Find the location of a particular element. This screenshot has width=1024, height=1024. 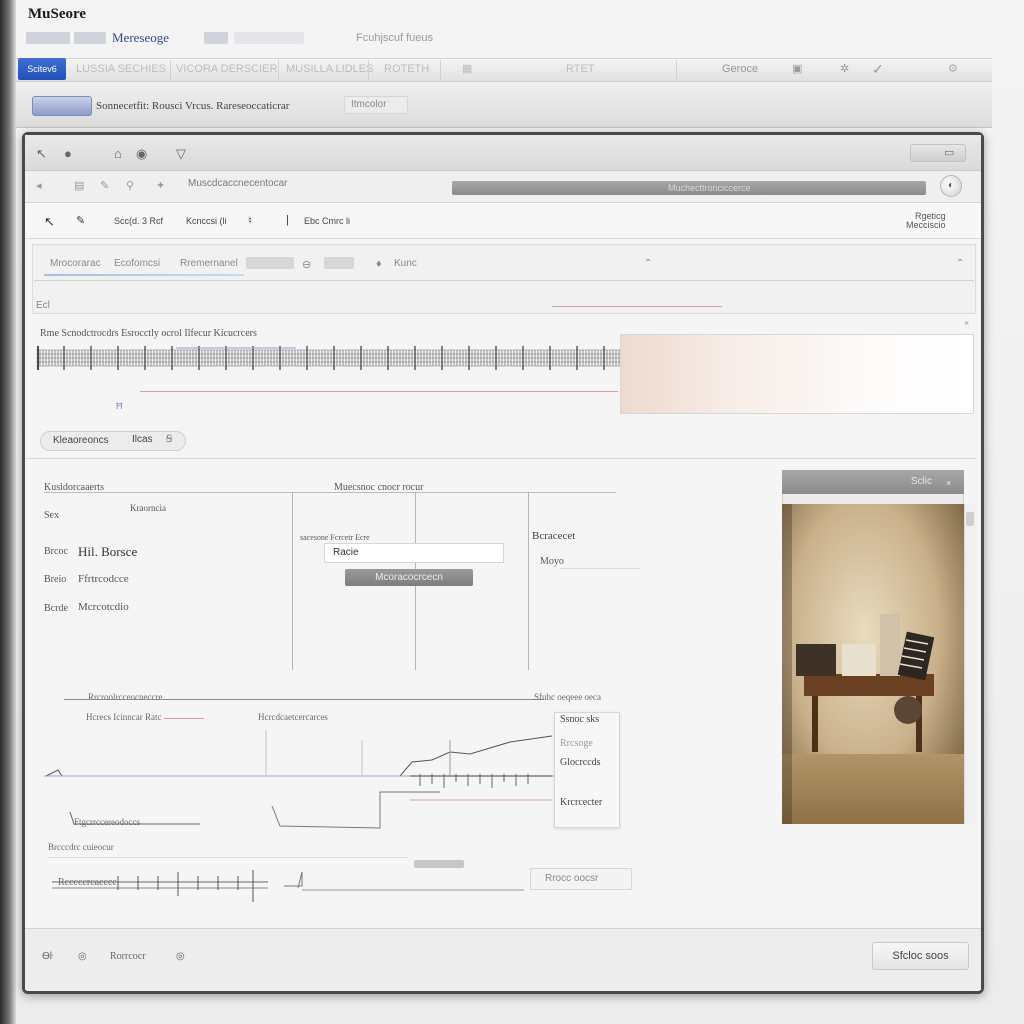

hash-icon: ✲ is located at coordinates (844, 69).